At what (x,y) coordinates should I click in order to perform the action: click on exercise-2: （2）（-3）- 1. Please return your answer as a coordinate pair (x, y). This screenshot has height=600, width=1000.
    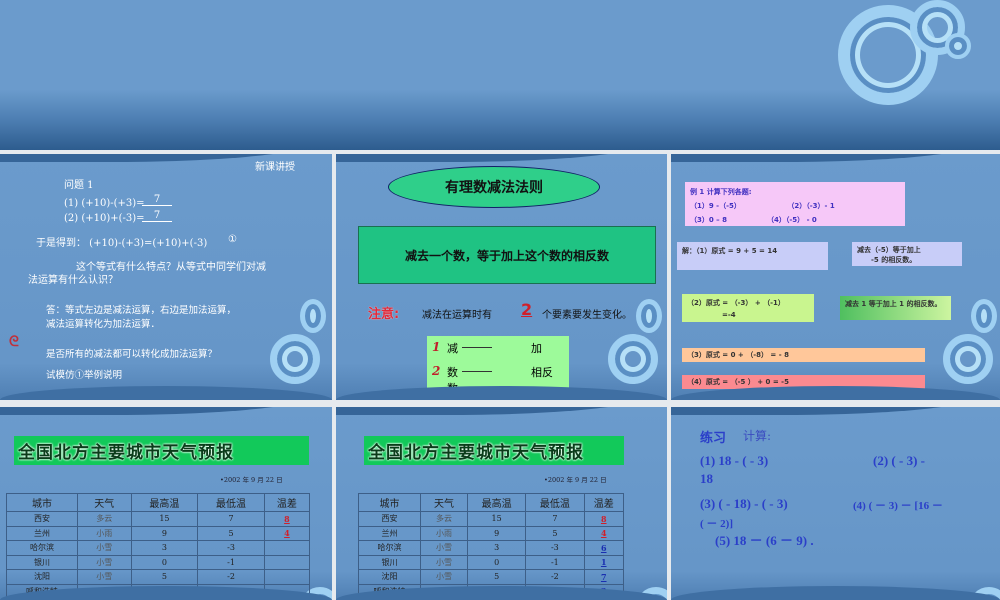
    Looking at the image, I should click on (812, 206).